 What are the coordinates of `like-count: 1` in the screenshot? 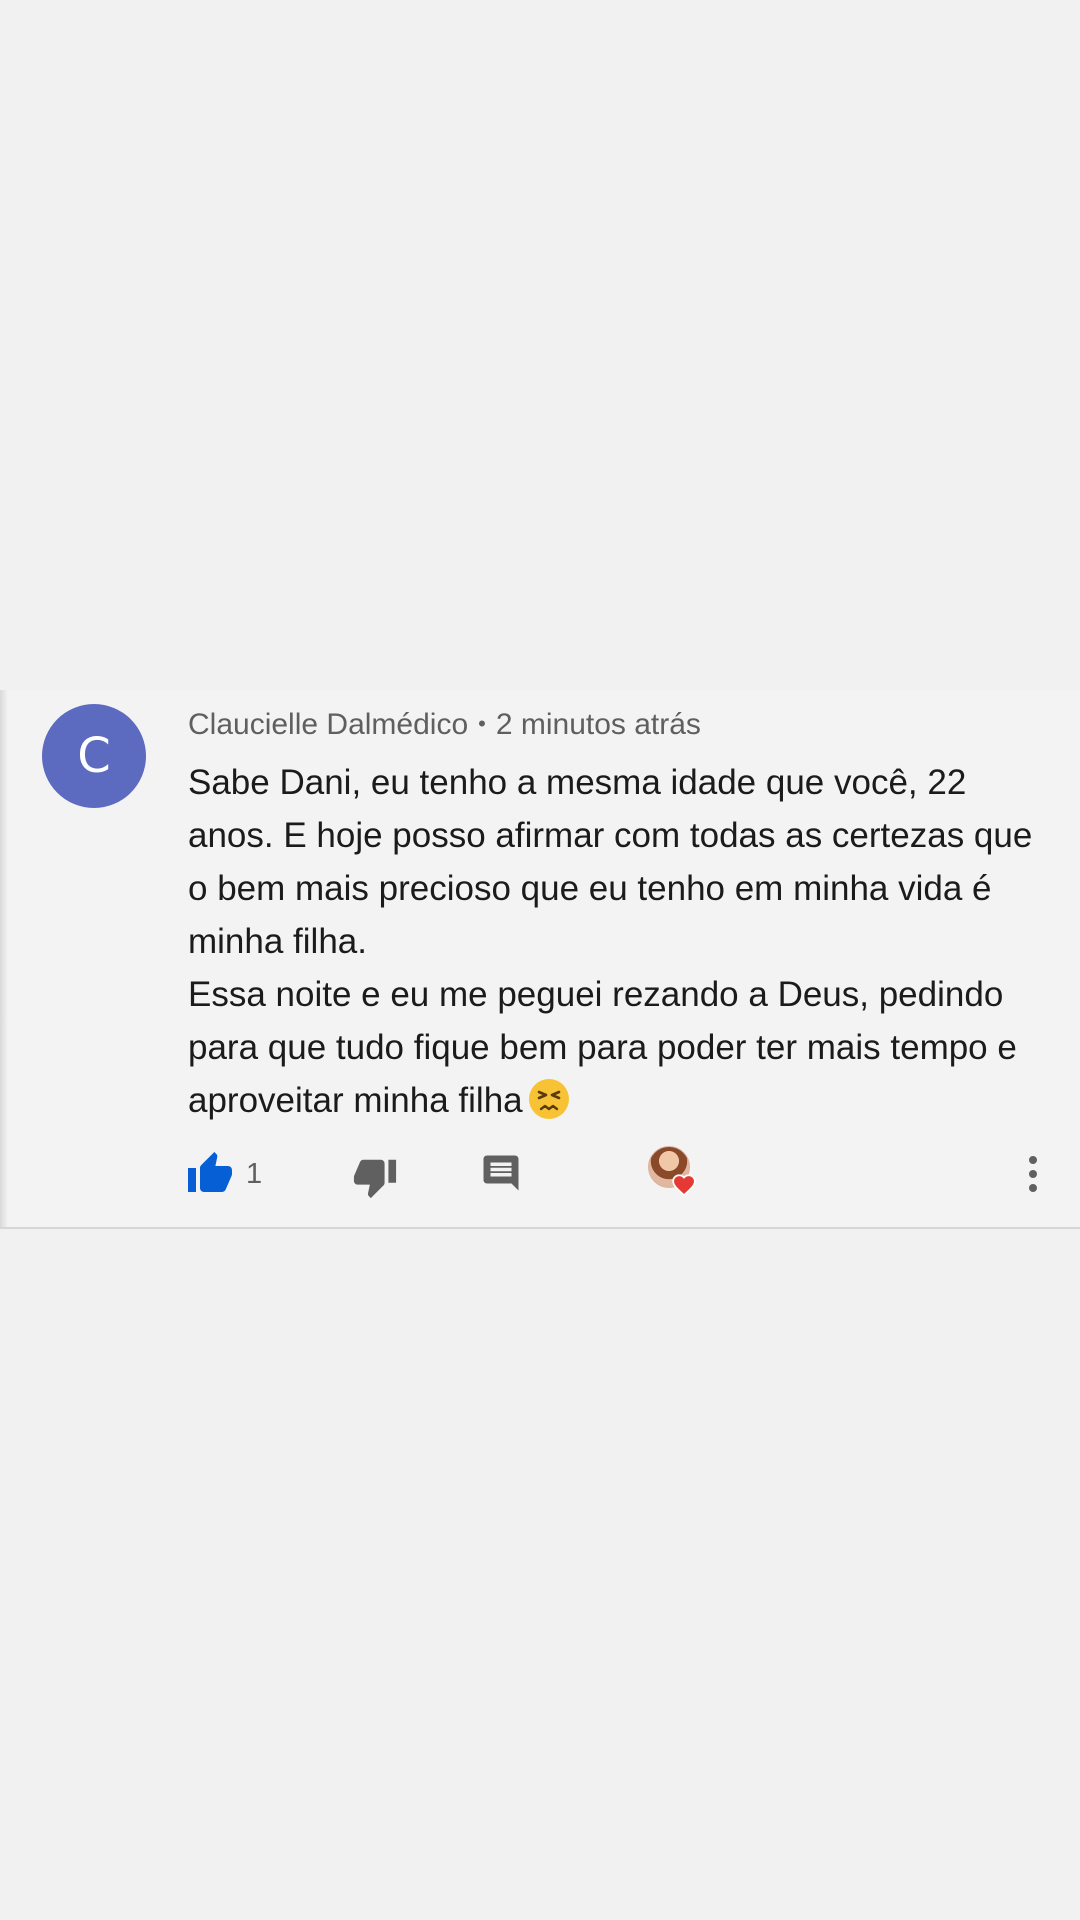 It's located at (254, 1174).